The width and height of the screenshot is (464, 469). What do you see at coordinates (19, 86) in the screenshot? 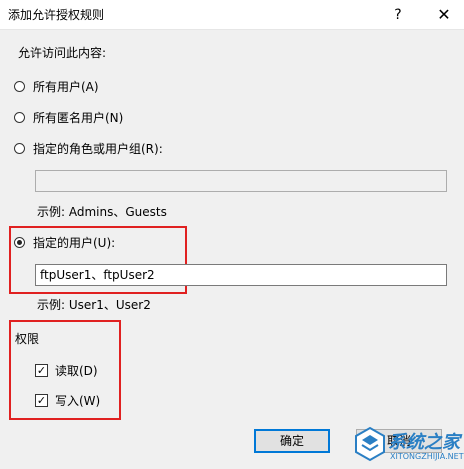
I see `radio-all-users` at bounding box center [19, 86].